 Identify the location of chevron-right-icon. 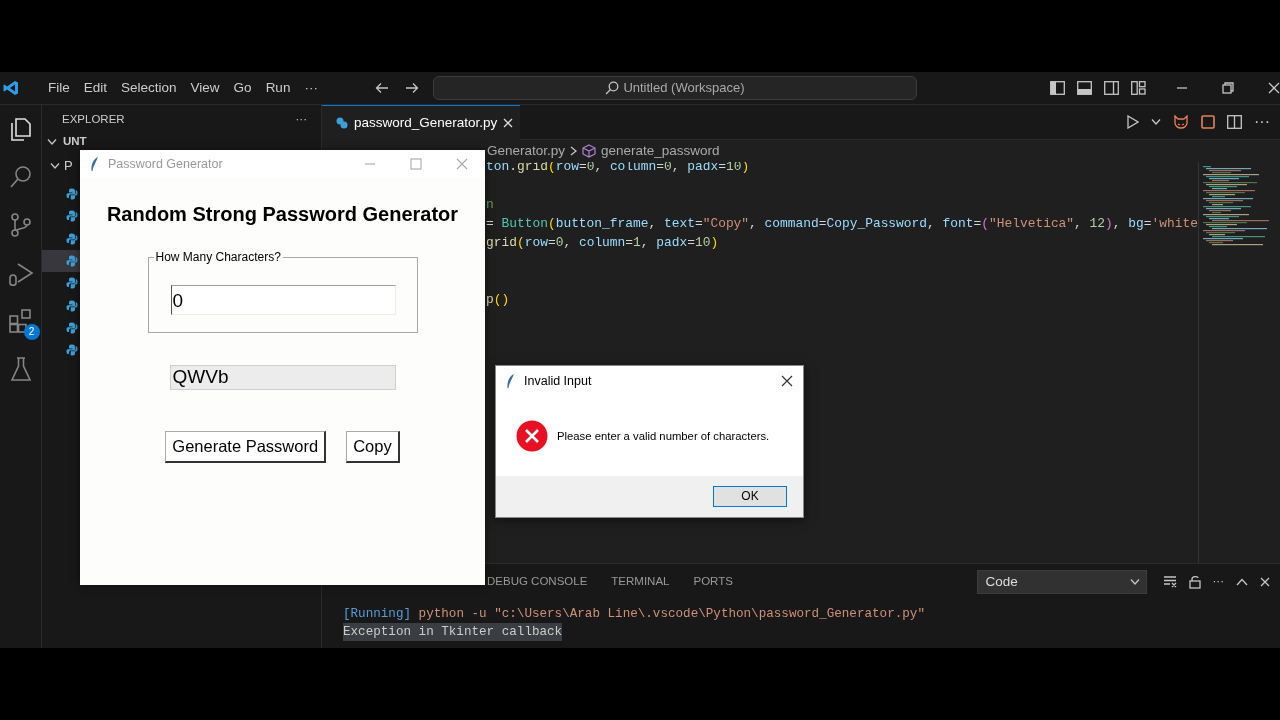
(574, 151).